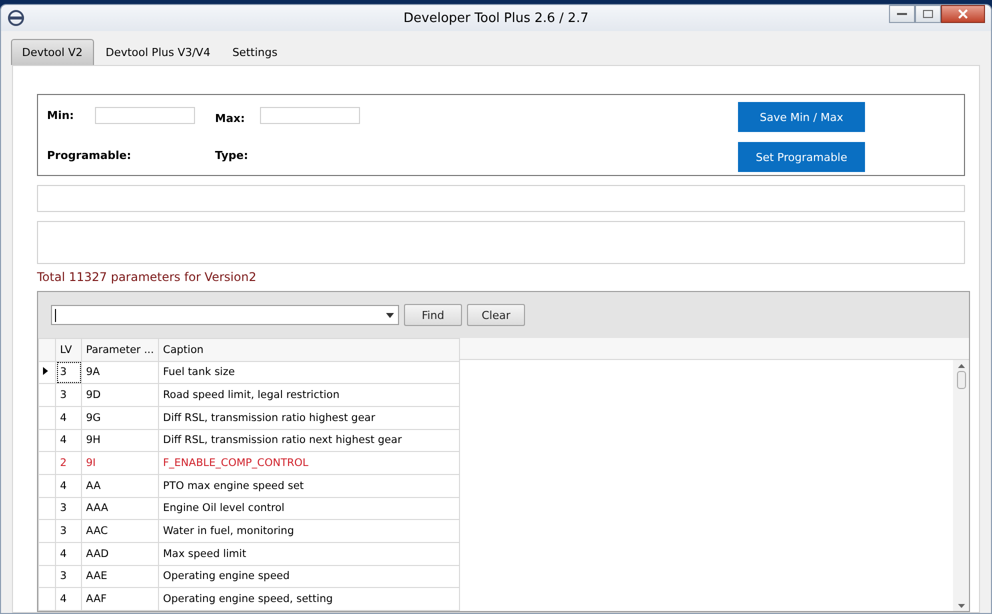  I want to click on table-cell: 9A, so click(120, 372).